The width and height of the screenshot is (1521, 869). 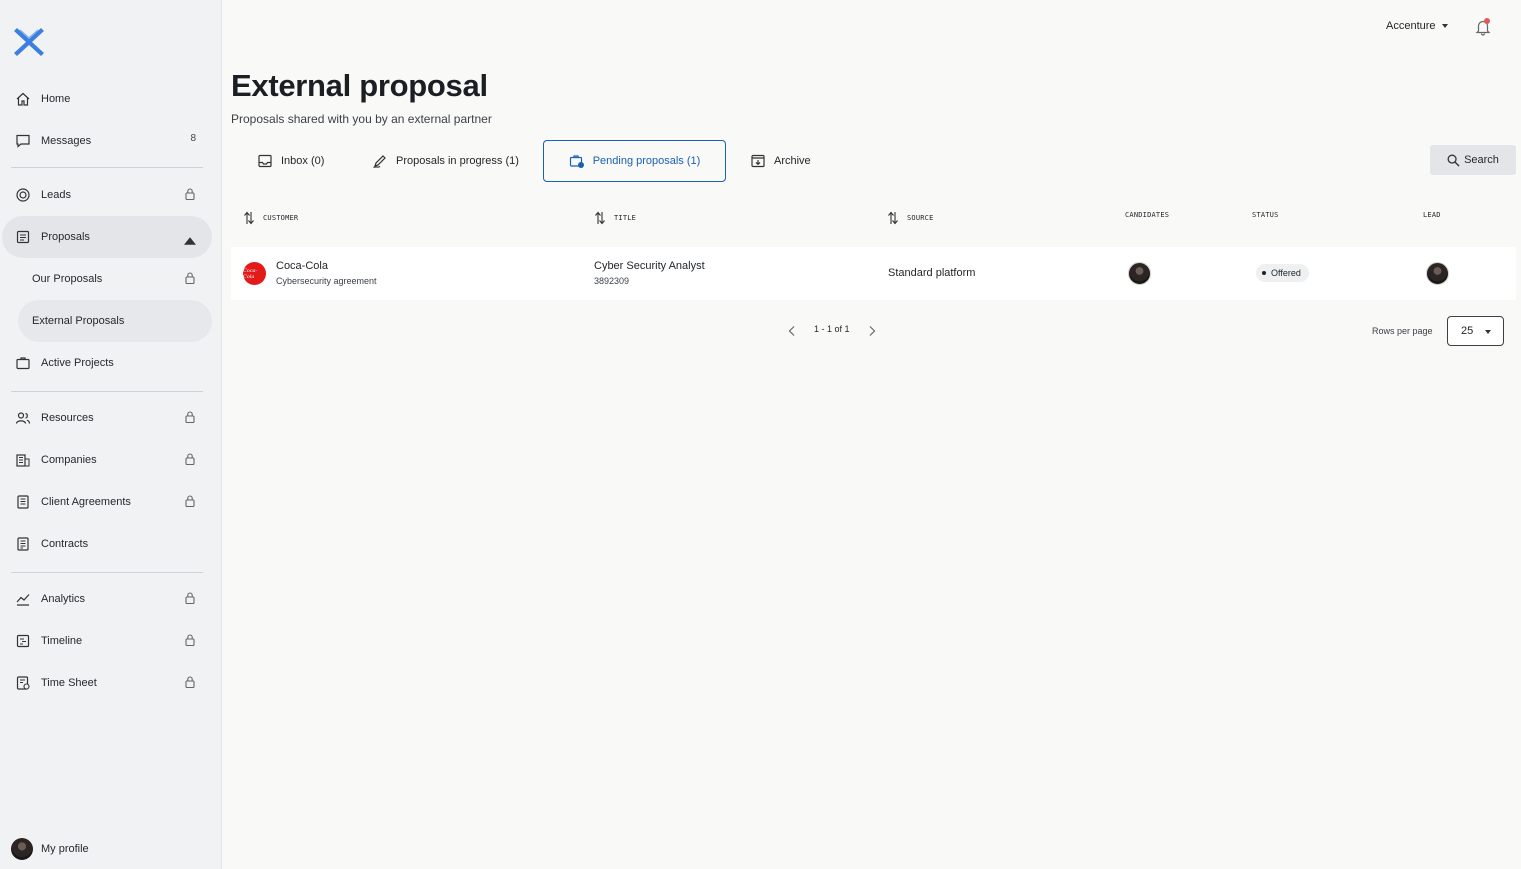 I want to click on sidebar-item-leads: Leads, so click(x=107, y=195).